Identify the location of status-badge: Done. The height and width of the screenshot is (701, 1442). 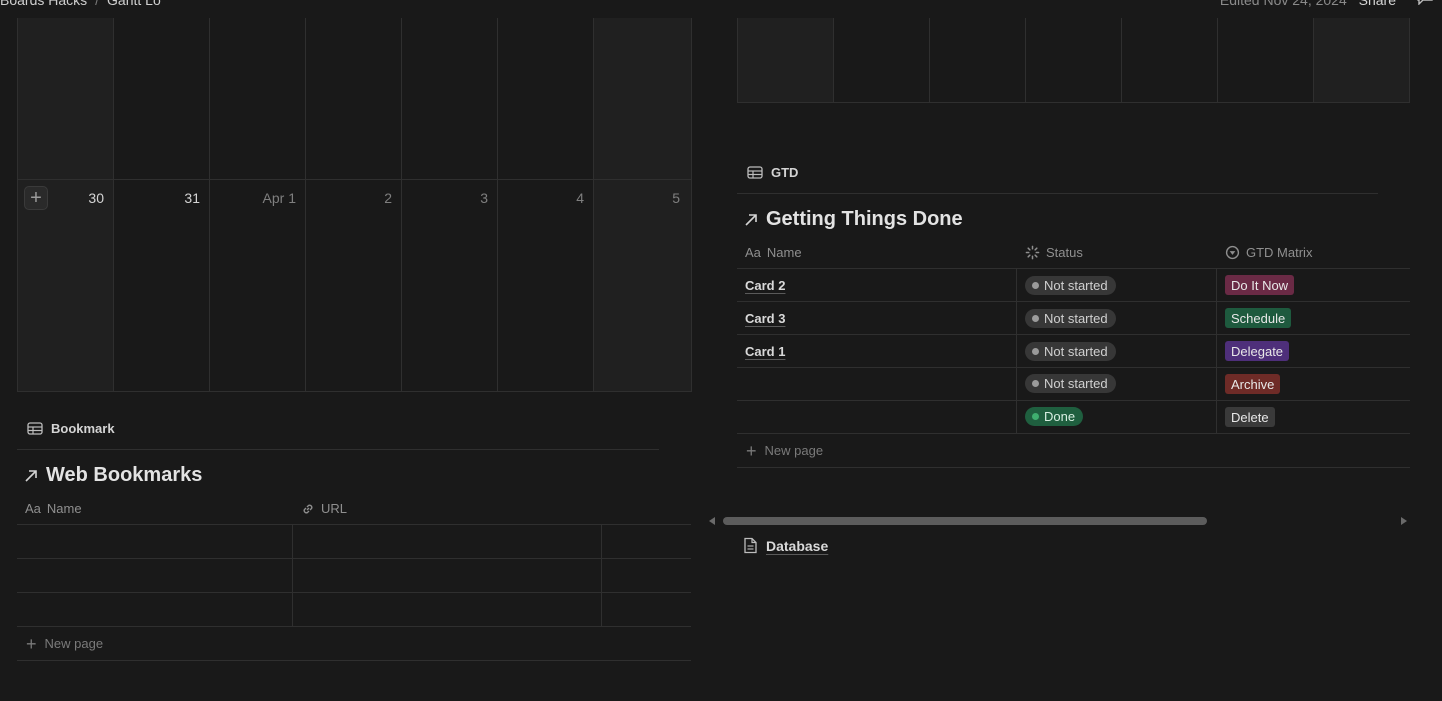
(1054, 416).